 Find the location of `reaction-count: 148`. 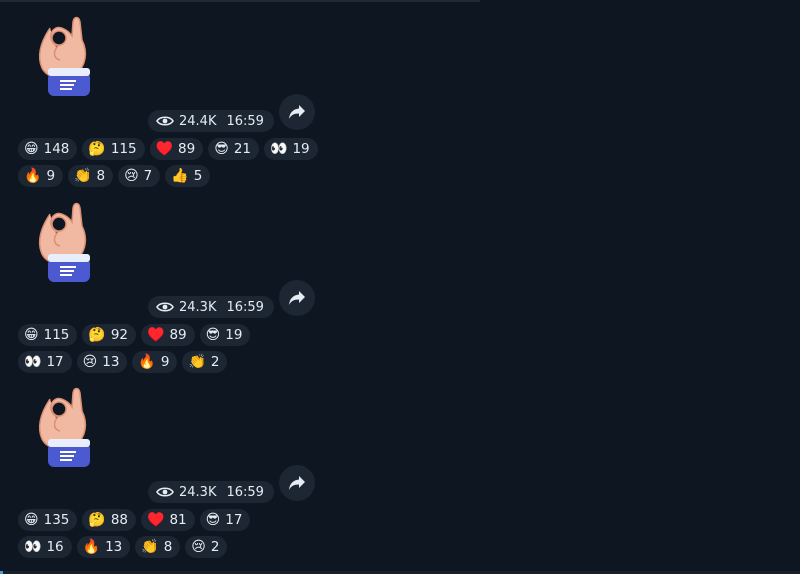

reaction-count: 148 is located at coordinates (56, 149).